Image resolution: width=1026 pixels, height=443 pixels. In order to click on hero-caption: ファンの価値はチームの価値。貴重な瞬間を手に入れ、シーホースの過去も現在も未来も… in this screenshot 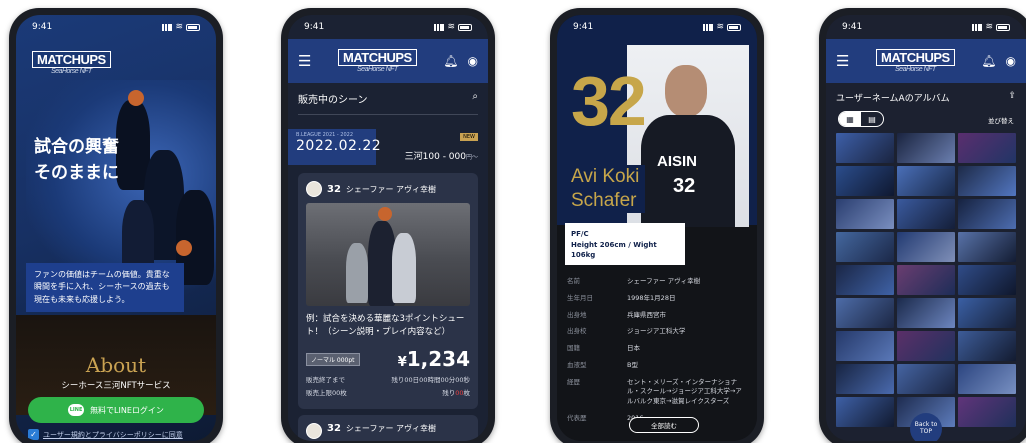, I will do `click(105, 288)`.